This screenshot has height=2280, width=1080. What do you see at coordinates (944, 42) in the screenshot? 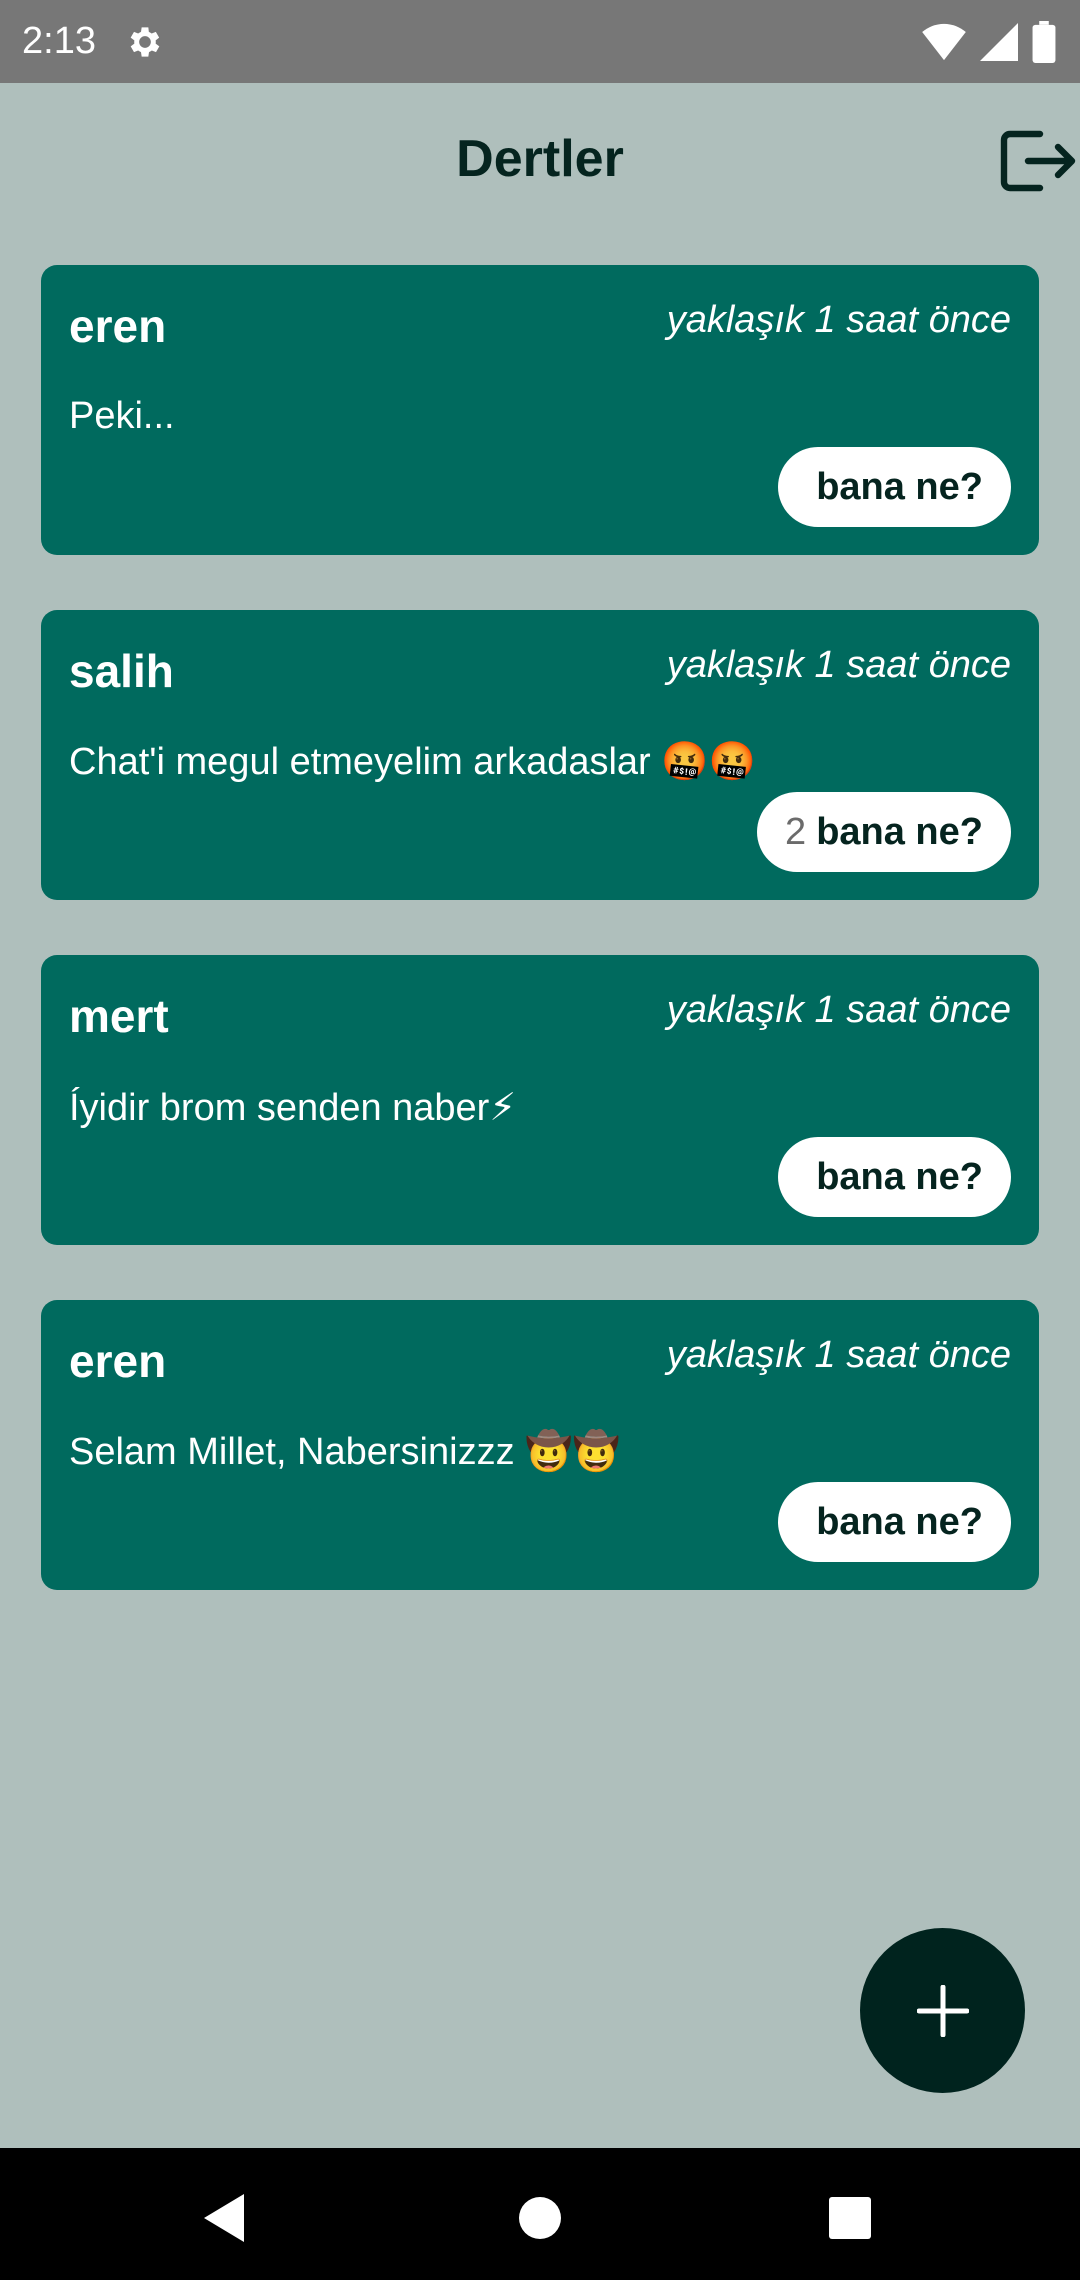
I see `wifi-icon` at bounding box center [944, 42].